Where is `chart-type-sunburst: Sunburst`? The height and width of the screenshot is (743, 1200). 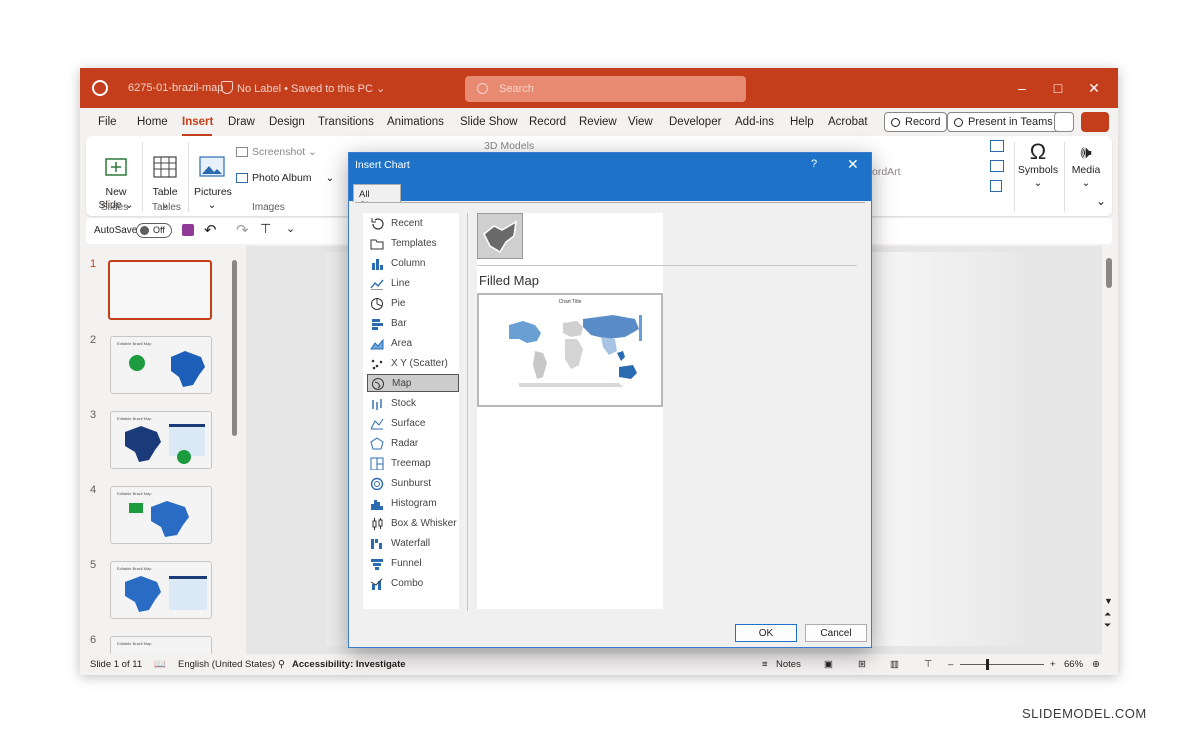 chart-type-sunburst: Sunburst is located at coordinates (413, 484).